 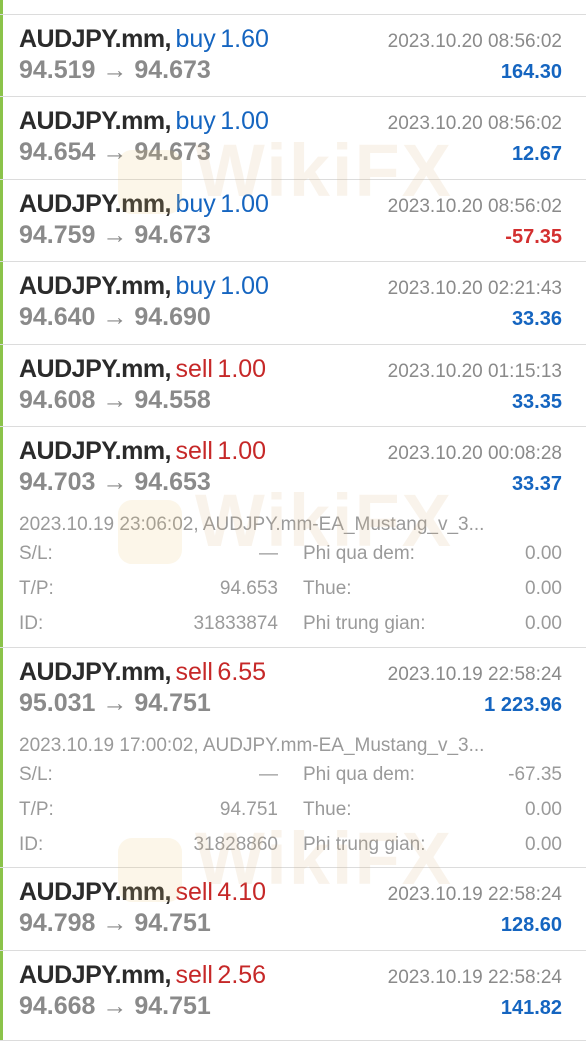 What do you see at coordinates (115, 70) in the screenshot?
I see `trade-prices: 94.519 → 94.673` at bounding box center [115, 70].